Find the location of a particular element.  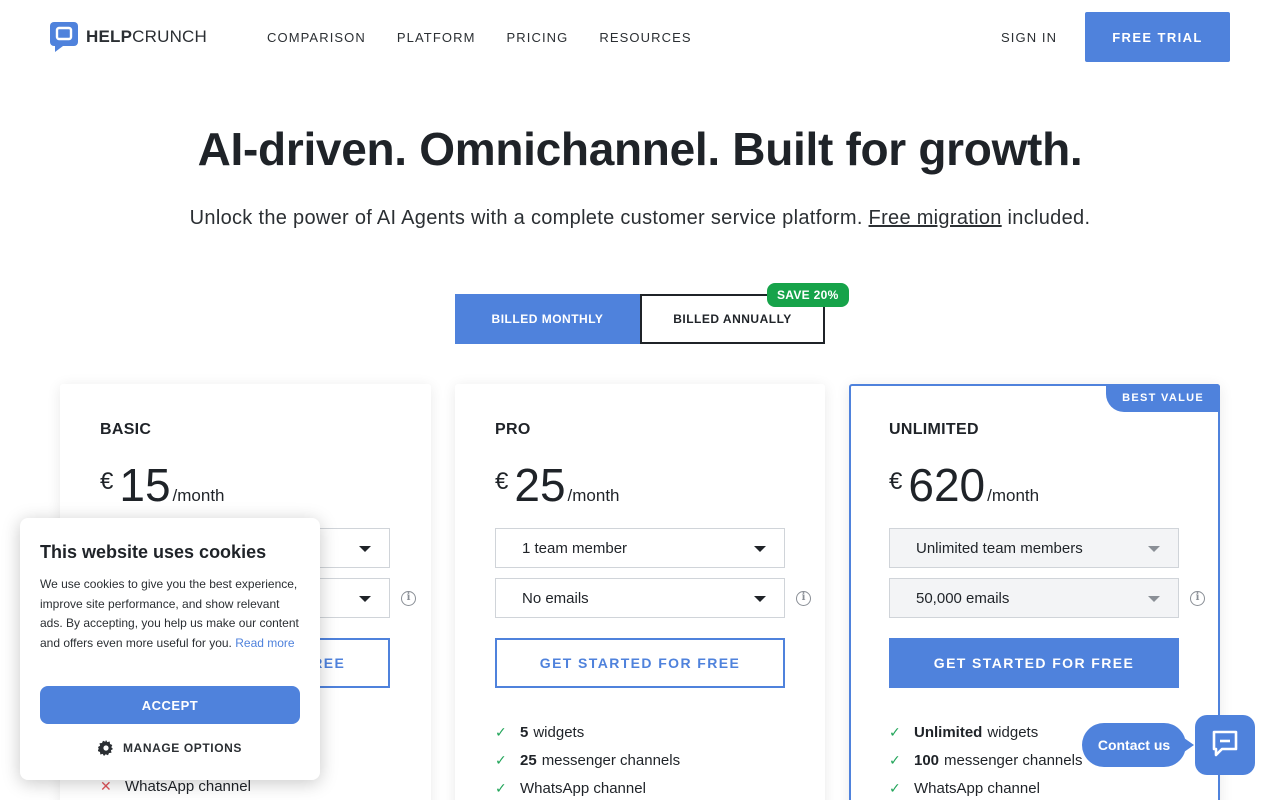

chat-icon is located at coordinates (1225, 745).